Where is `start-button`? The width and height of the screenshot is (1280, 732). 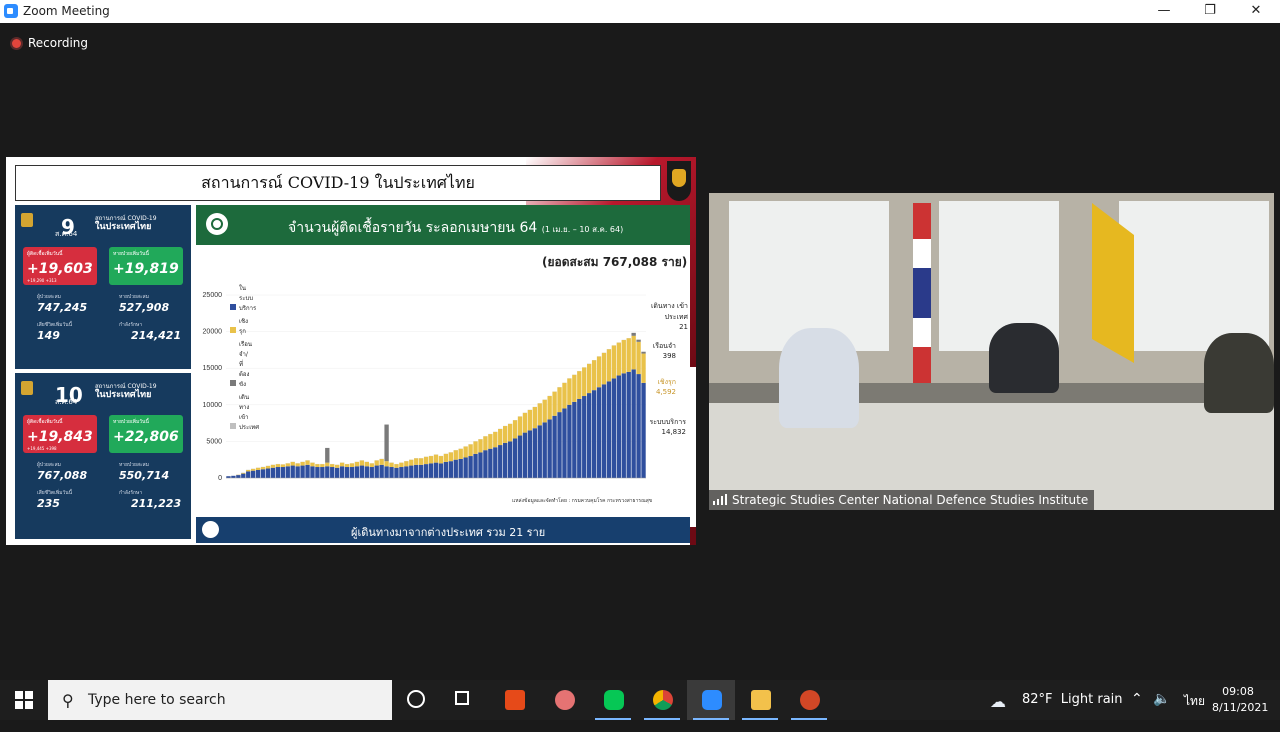
start-button is located at coordinates (24, 700).